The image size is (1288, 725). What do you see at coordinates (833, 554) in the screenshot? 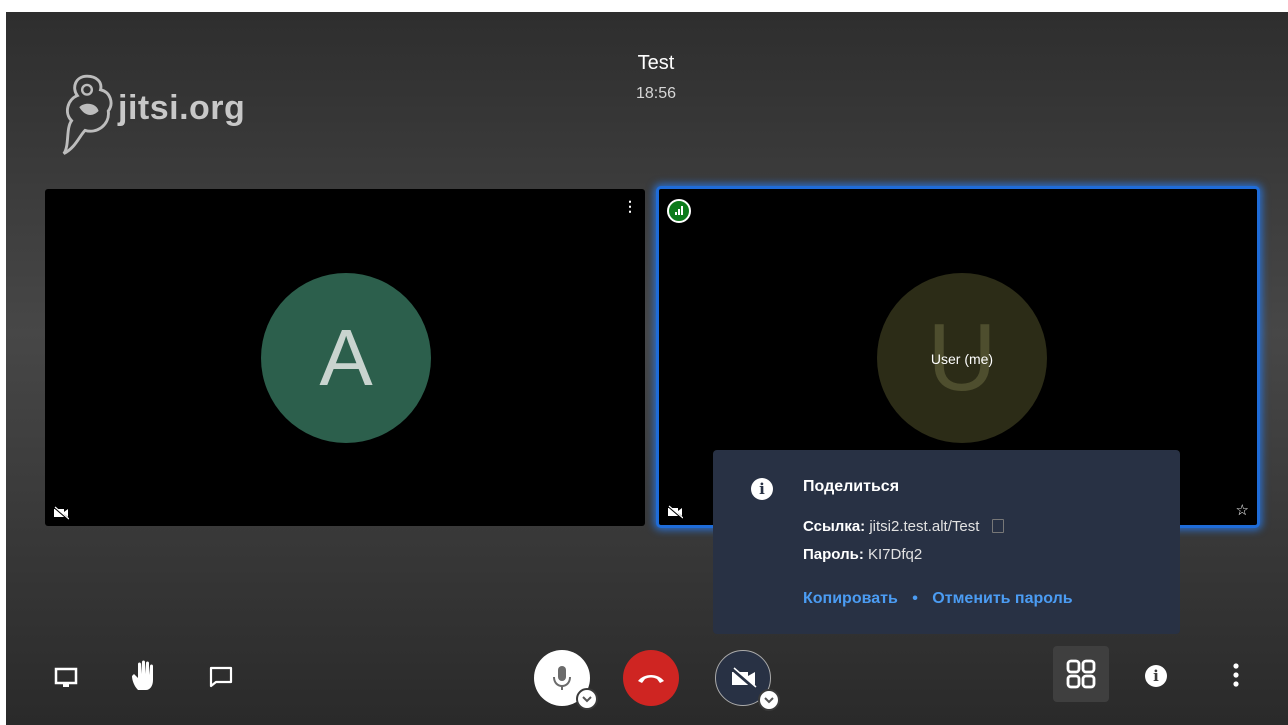
I see `password-label: Пароль:` at bounding box center [833, 554].